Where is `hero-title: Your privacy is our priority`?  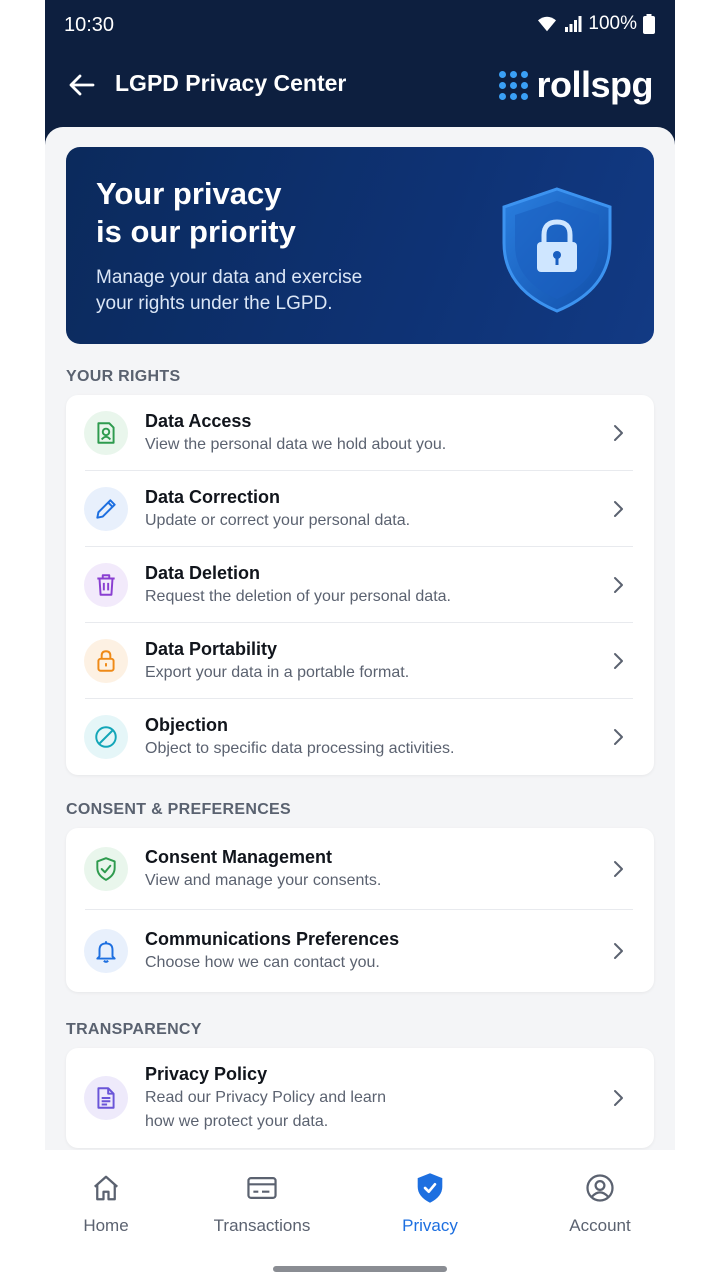 hero-title: Your privacy is our priority is located at coordinates (196, 212).